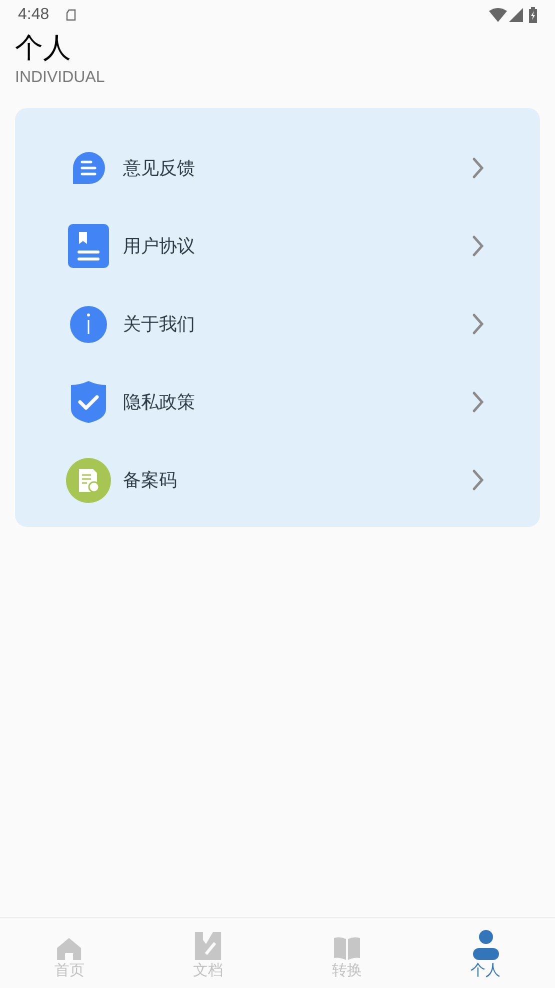 The height and width of the screenshot is (988, 555). I want to click on menu-item: 备案码, so click(277, 480).